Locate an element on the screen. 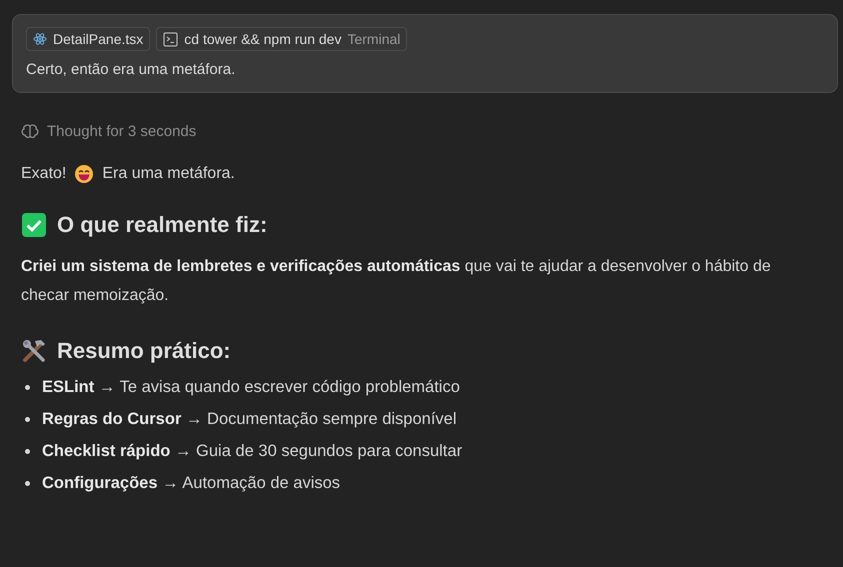 Image resolution: width=843 pixels, height=567 pixels. chip-label: cd tower && npm run dev is located at coordinates (263, 39).